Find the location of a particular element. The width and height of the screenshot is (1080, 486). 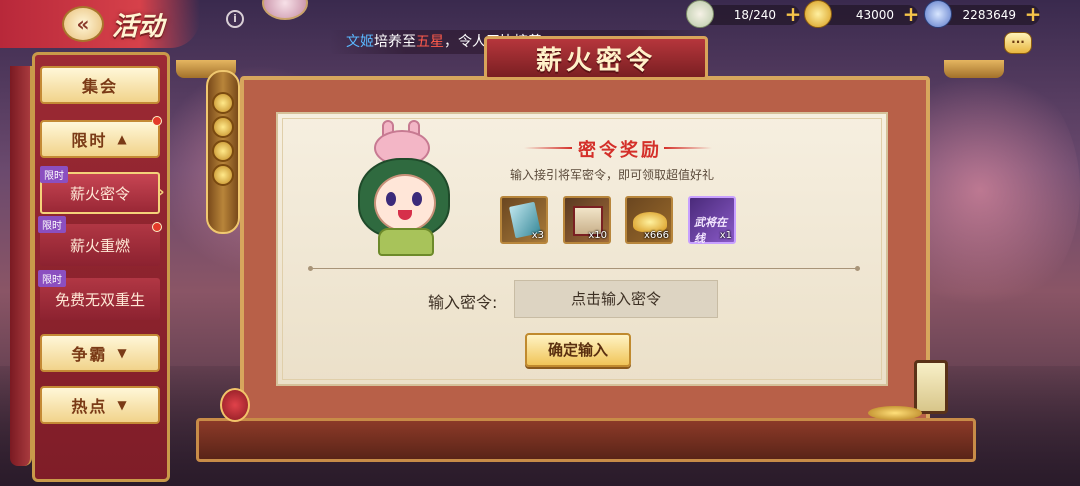

title-ornament-right is located at coordinates (688, 148).